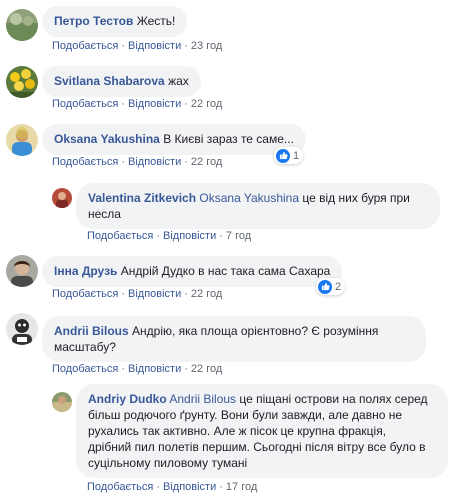 The width and height of the screenshot is (476, 500). I want to click on comment-bubble: Петро Тестов Жесть!, so click(115, 21).